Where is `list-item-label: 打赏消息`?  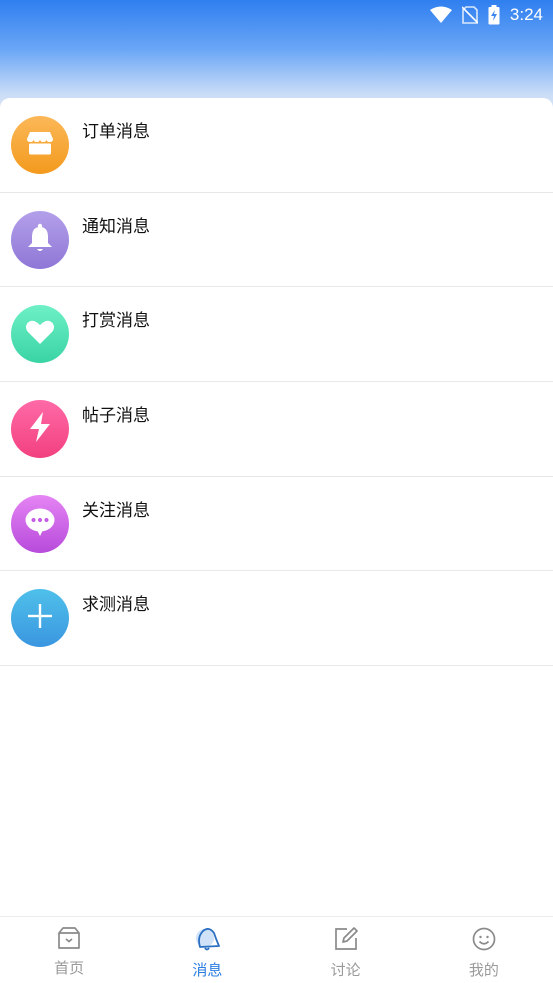
list-item-label: 打赏消息 is located at coordinates (116, 321).